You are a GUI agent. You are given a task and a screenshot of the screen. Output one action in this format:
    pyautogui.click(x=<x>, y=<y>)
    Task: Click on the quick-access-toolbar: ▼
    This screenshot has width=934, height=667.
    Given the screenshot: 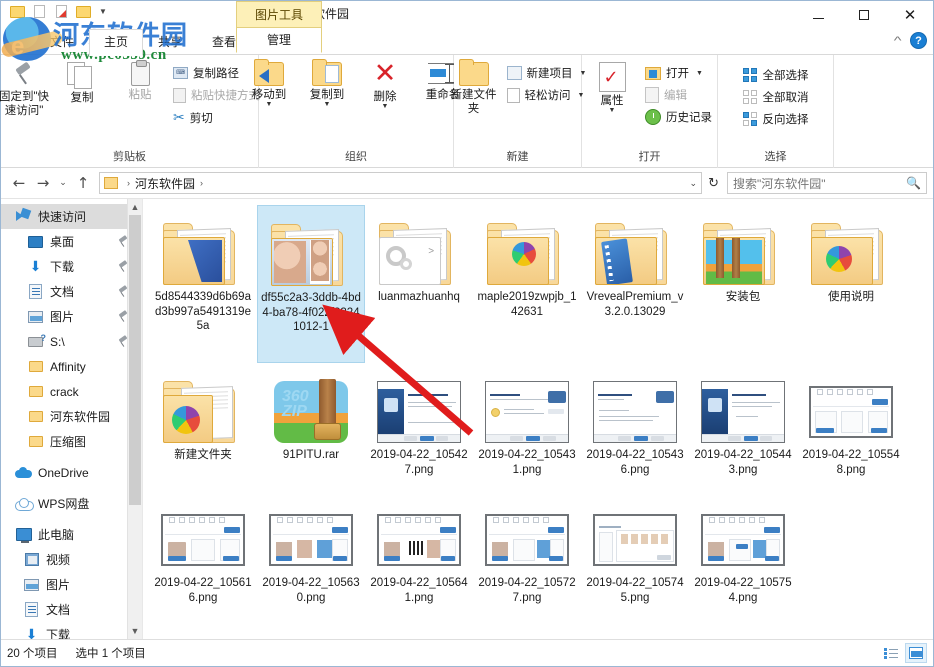 What is the action you would take?
    pyautogui.click(x=58, y=12)
    